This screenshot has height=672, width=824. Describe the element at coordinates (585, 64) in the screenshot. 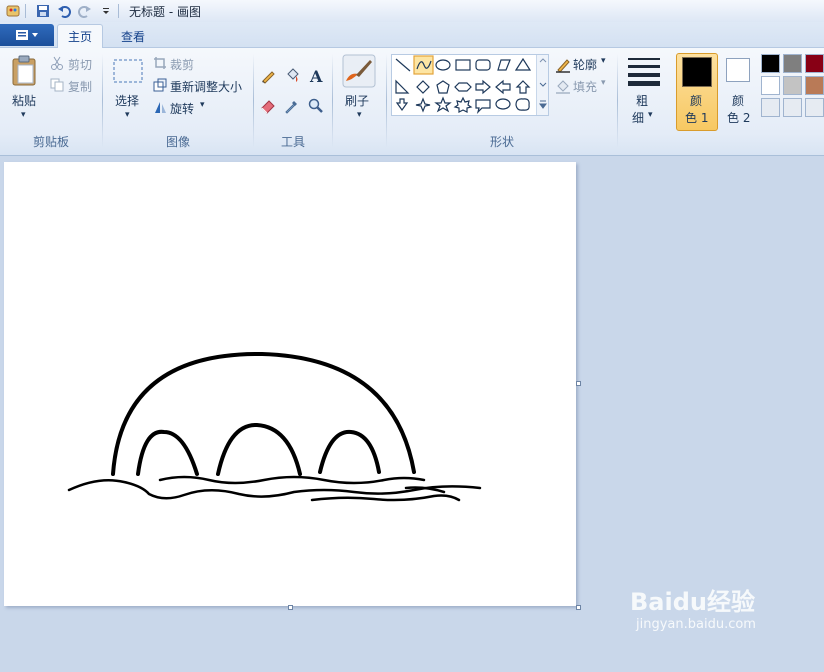

I see `outline-button: 轮廓` at that location.